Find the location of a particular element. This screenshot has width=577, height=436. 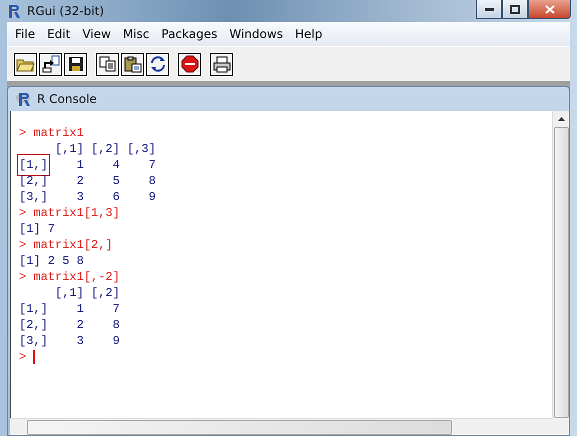

open-button is located at coordinates (25, 64).